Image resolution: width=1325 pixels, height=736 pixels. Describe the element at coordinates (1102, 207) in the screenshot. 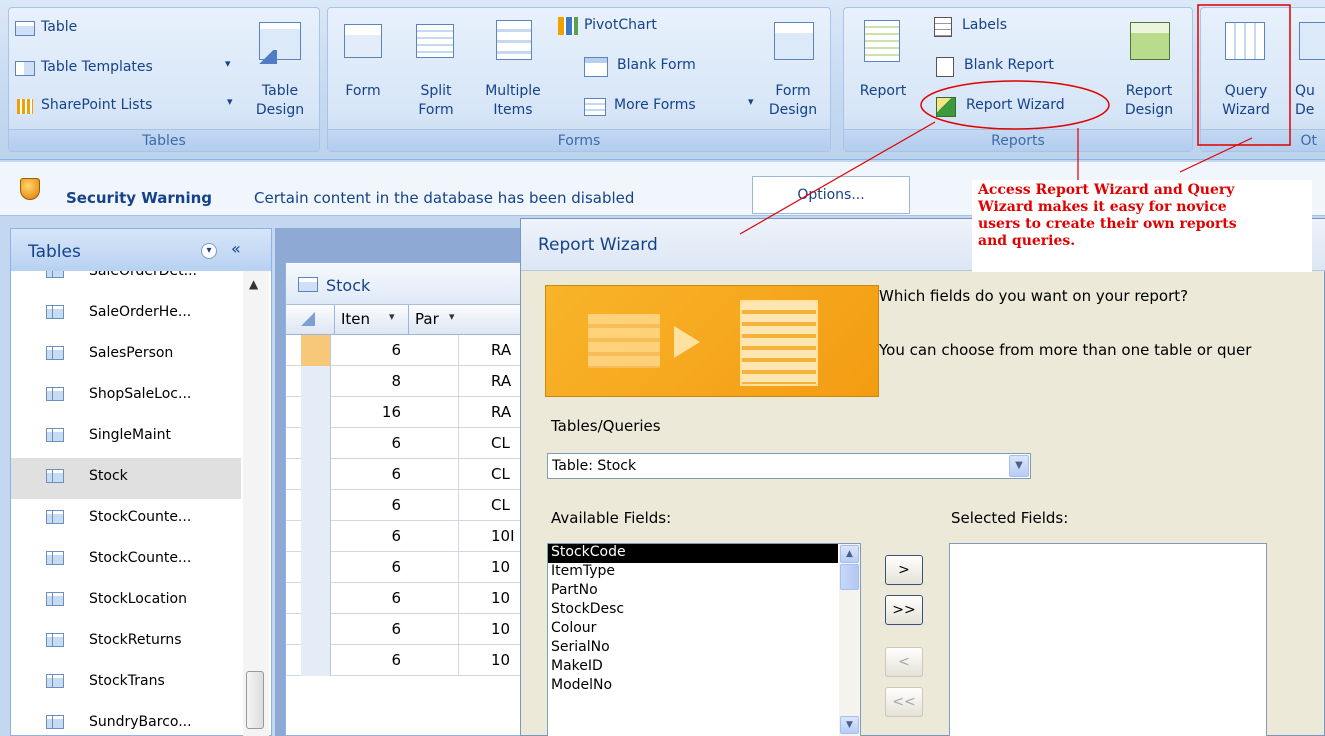

I see `annotation-line: Wizard makes it easy for novice` at that location.